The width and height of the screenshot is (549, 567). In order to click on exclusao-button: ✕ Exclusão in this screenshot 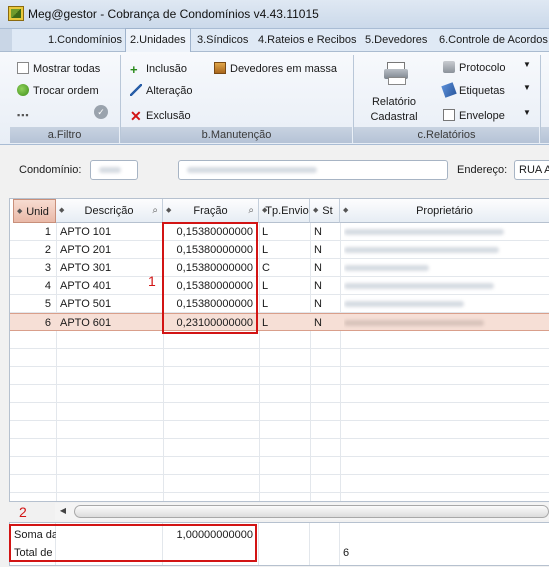, I will do `click(160, 116)`.